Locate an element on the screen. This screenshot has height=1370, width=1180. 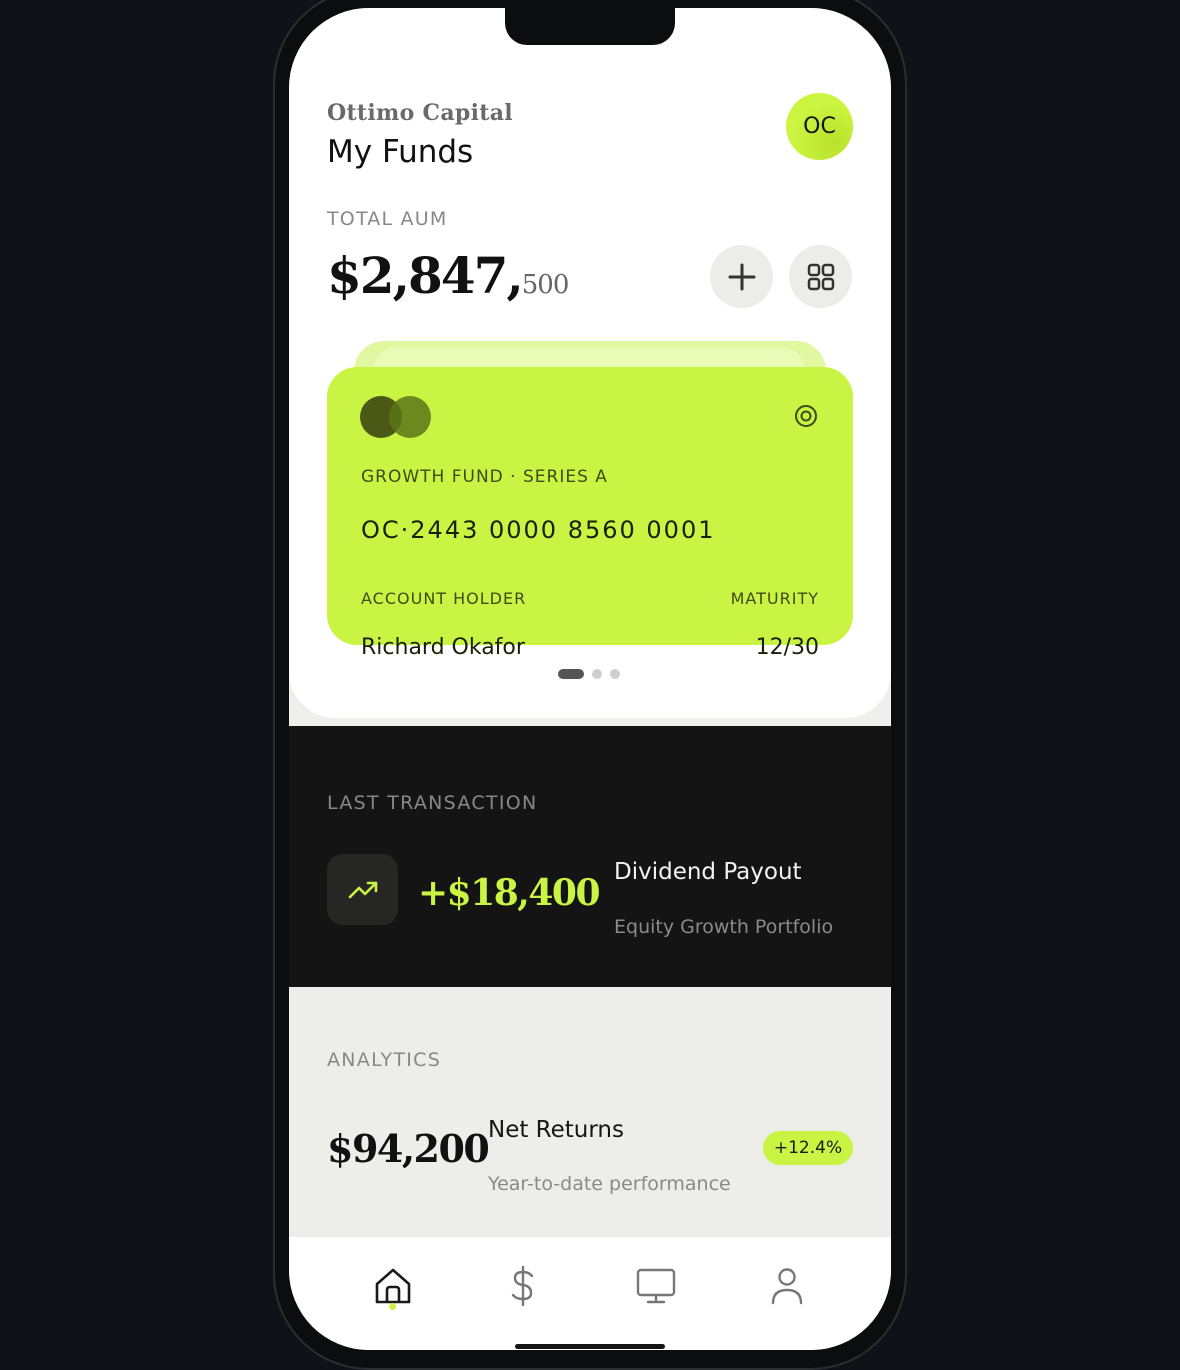
transaction-subtitle: Equity Growth Portfolio is located at coordinates (724, 927).